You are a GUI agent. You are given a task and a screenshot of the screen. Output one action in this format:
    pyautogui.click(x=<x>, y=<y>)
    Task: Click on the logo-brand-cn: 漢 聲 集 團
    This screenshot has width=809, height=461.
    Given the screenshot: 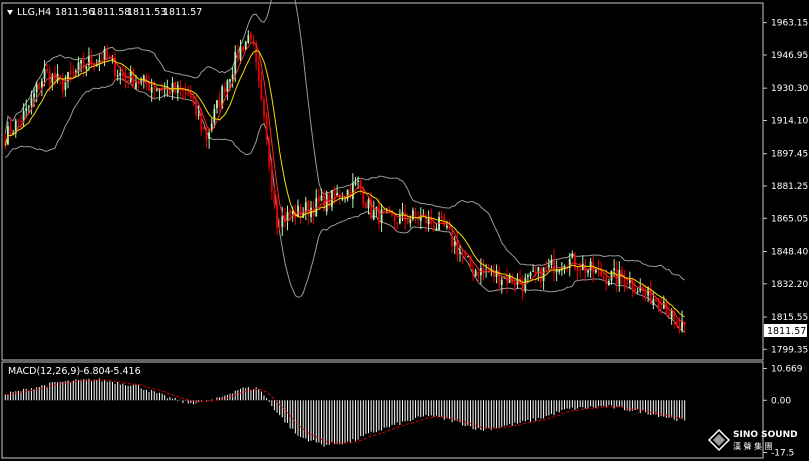 What is the action you would take?
    pyautogui.click(x=753, y=446)
    